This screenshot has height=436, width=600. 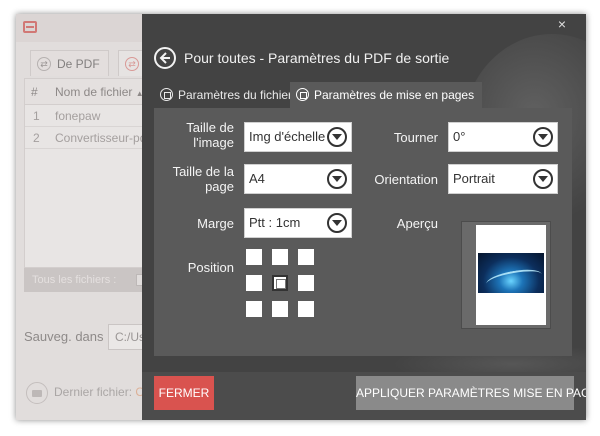 I want to click on file-settings-icon, so click(x=166, y=94).